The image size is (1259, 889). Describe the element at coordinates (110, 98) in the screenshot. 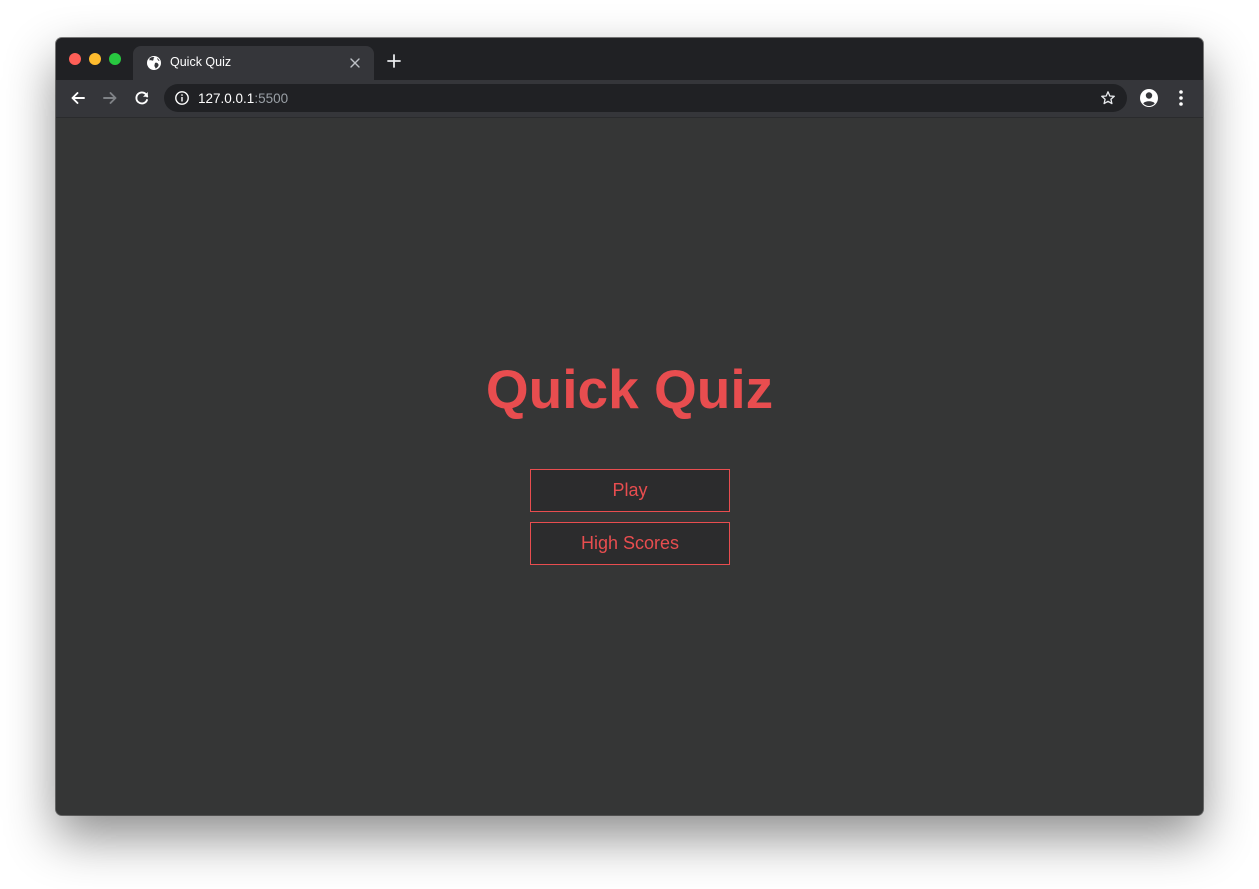

I see `forward-arrow-icon` at that location.